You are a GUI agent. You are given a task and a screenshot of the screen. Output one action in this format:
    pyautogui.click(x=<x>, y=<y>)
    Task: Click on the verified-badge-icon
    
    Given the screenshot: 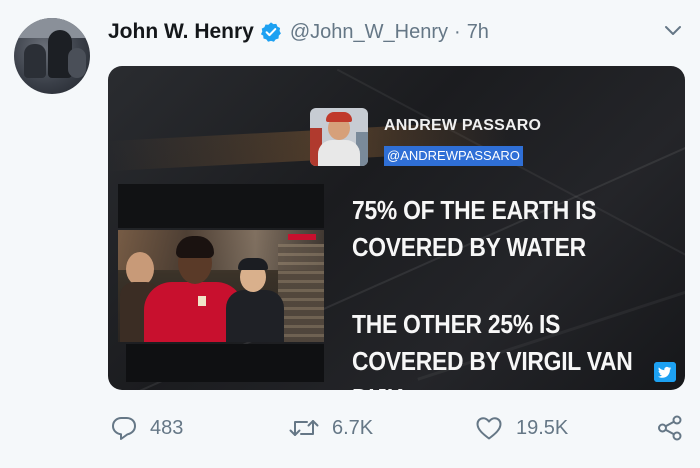 What is the action you would take?
    pyautogui.click(x=270, y=32)
    